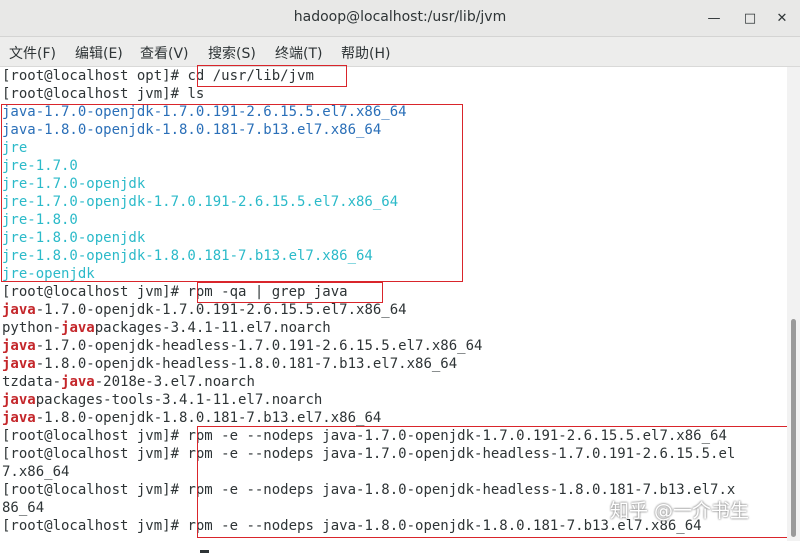 The image size is (800, 553). What do you see at coordinates (23, 508) in the screenshot?
I see `terminal-line-wrap: 86_64` at bounding box center [23, 508].